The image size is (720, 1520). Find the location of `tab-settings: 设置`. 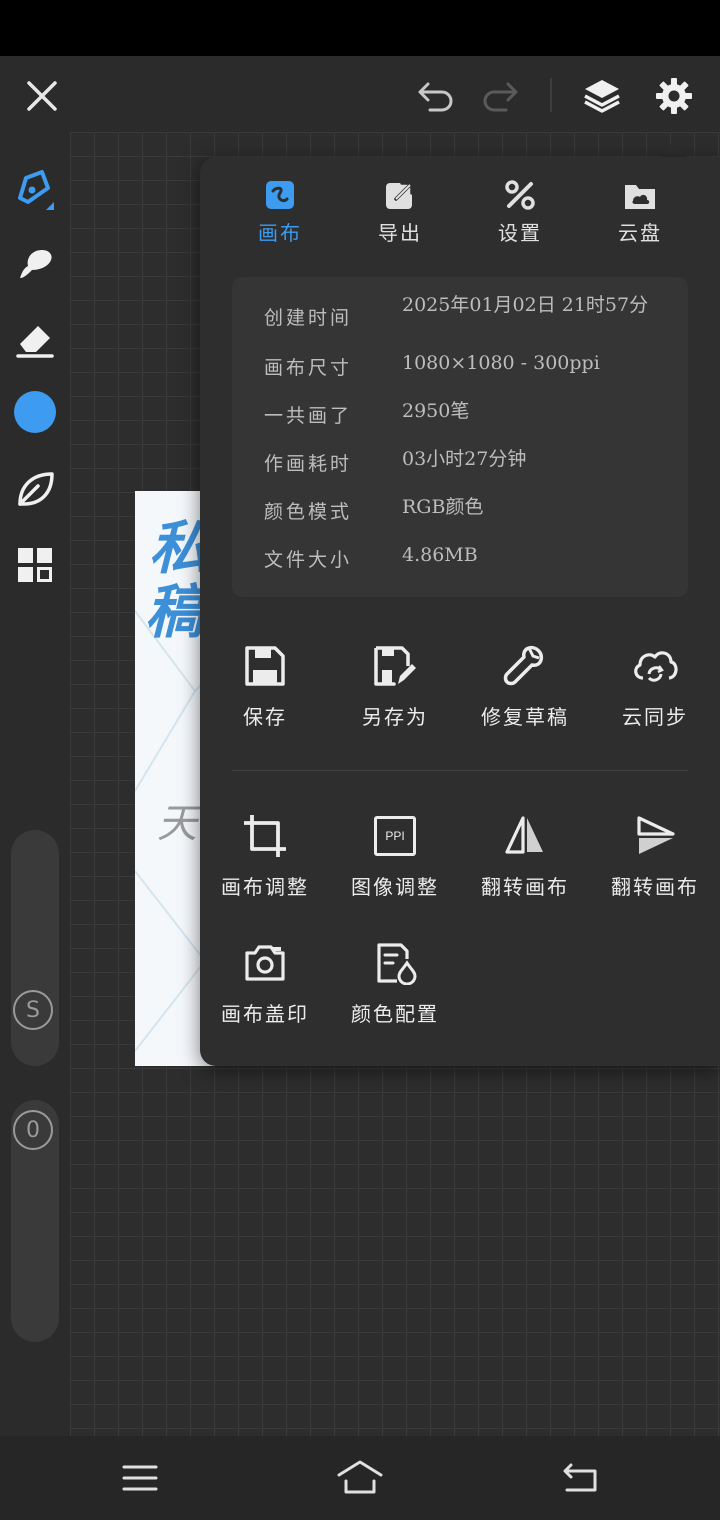

tab-settings: 设置 is located at coordinates (520, 212).